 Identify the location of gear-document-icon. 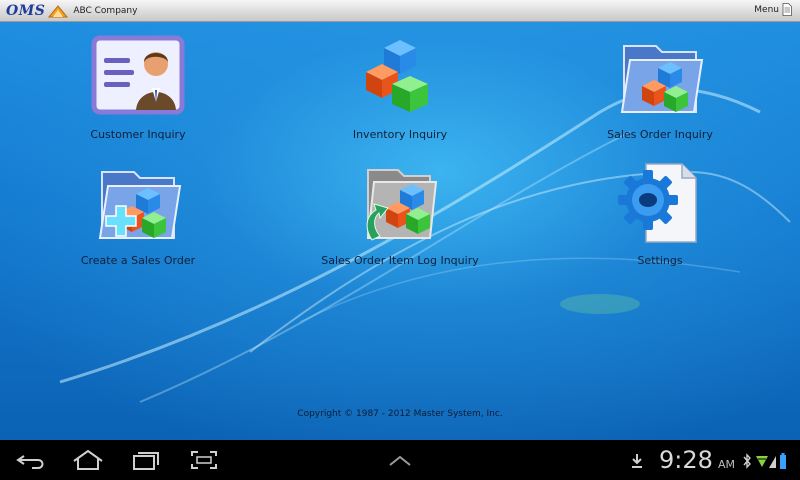
(657, 203).